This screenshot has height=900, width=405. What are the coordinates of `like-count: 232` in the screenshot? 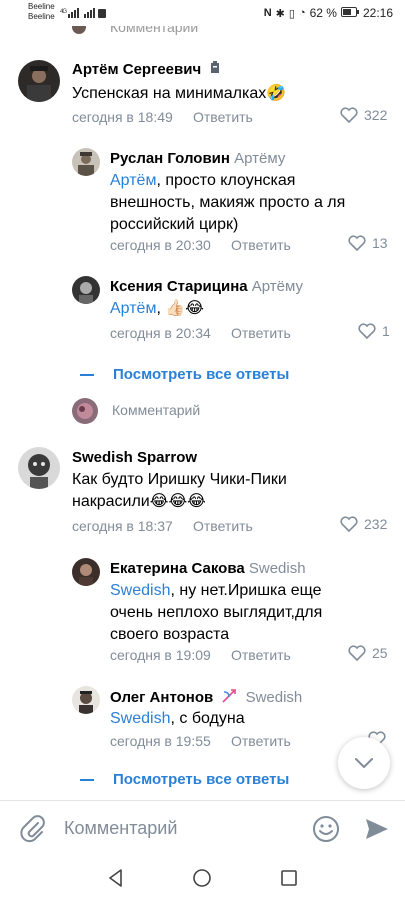 It's located at (376, 524).